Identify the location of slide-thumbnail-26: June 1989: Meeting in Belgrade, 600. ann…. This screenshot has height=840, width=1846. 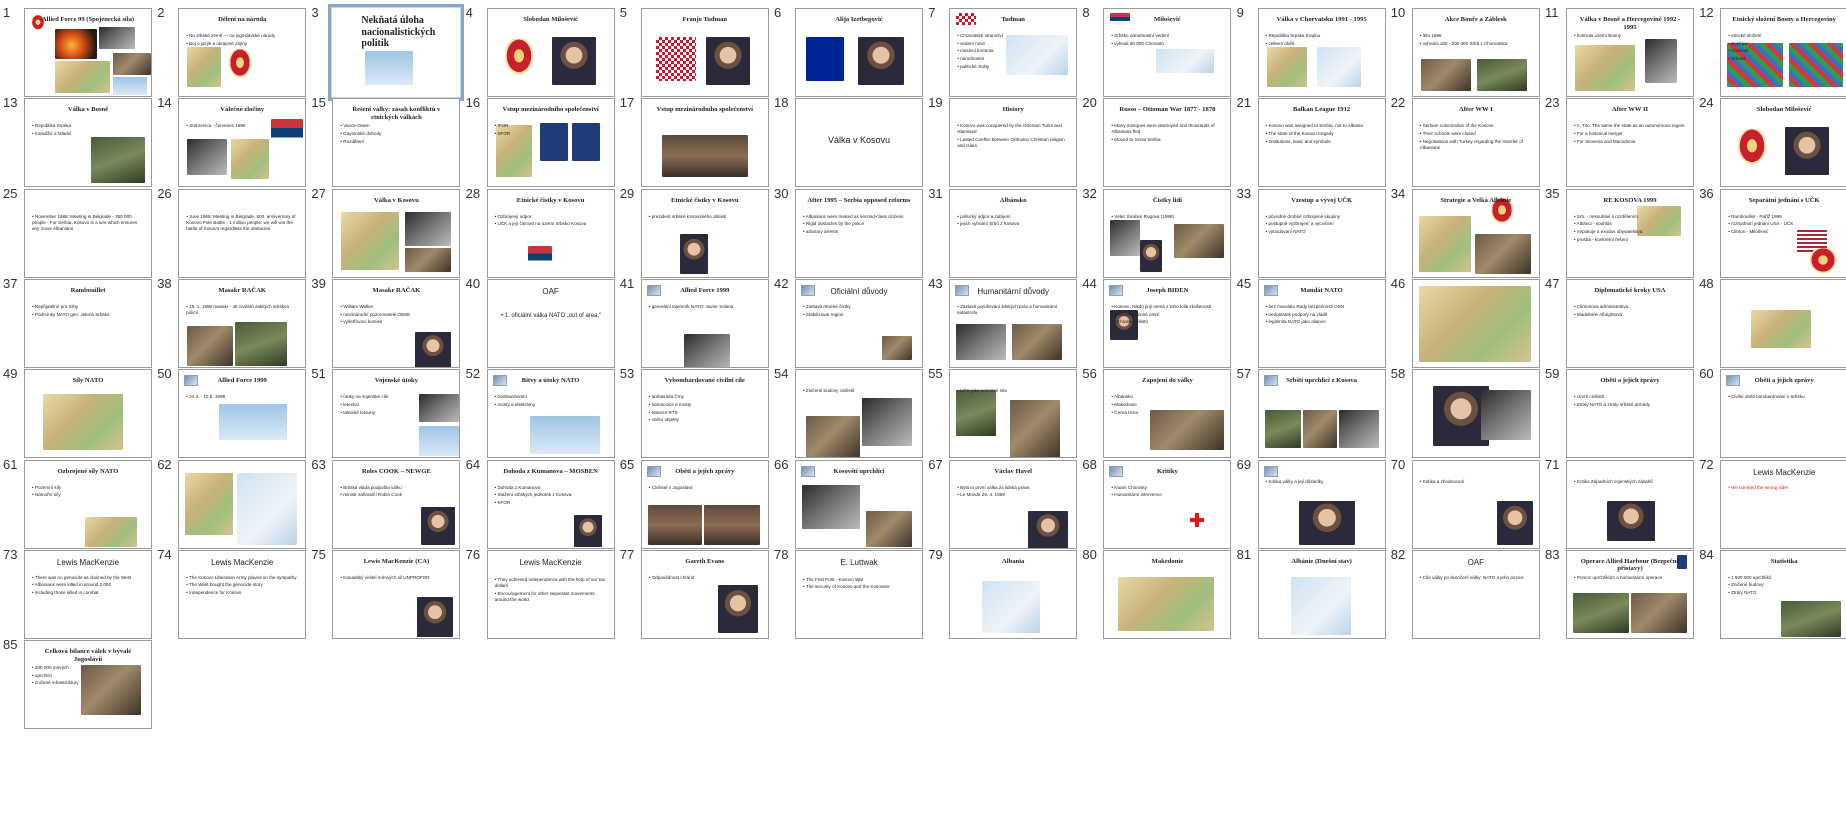
(242, 233).